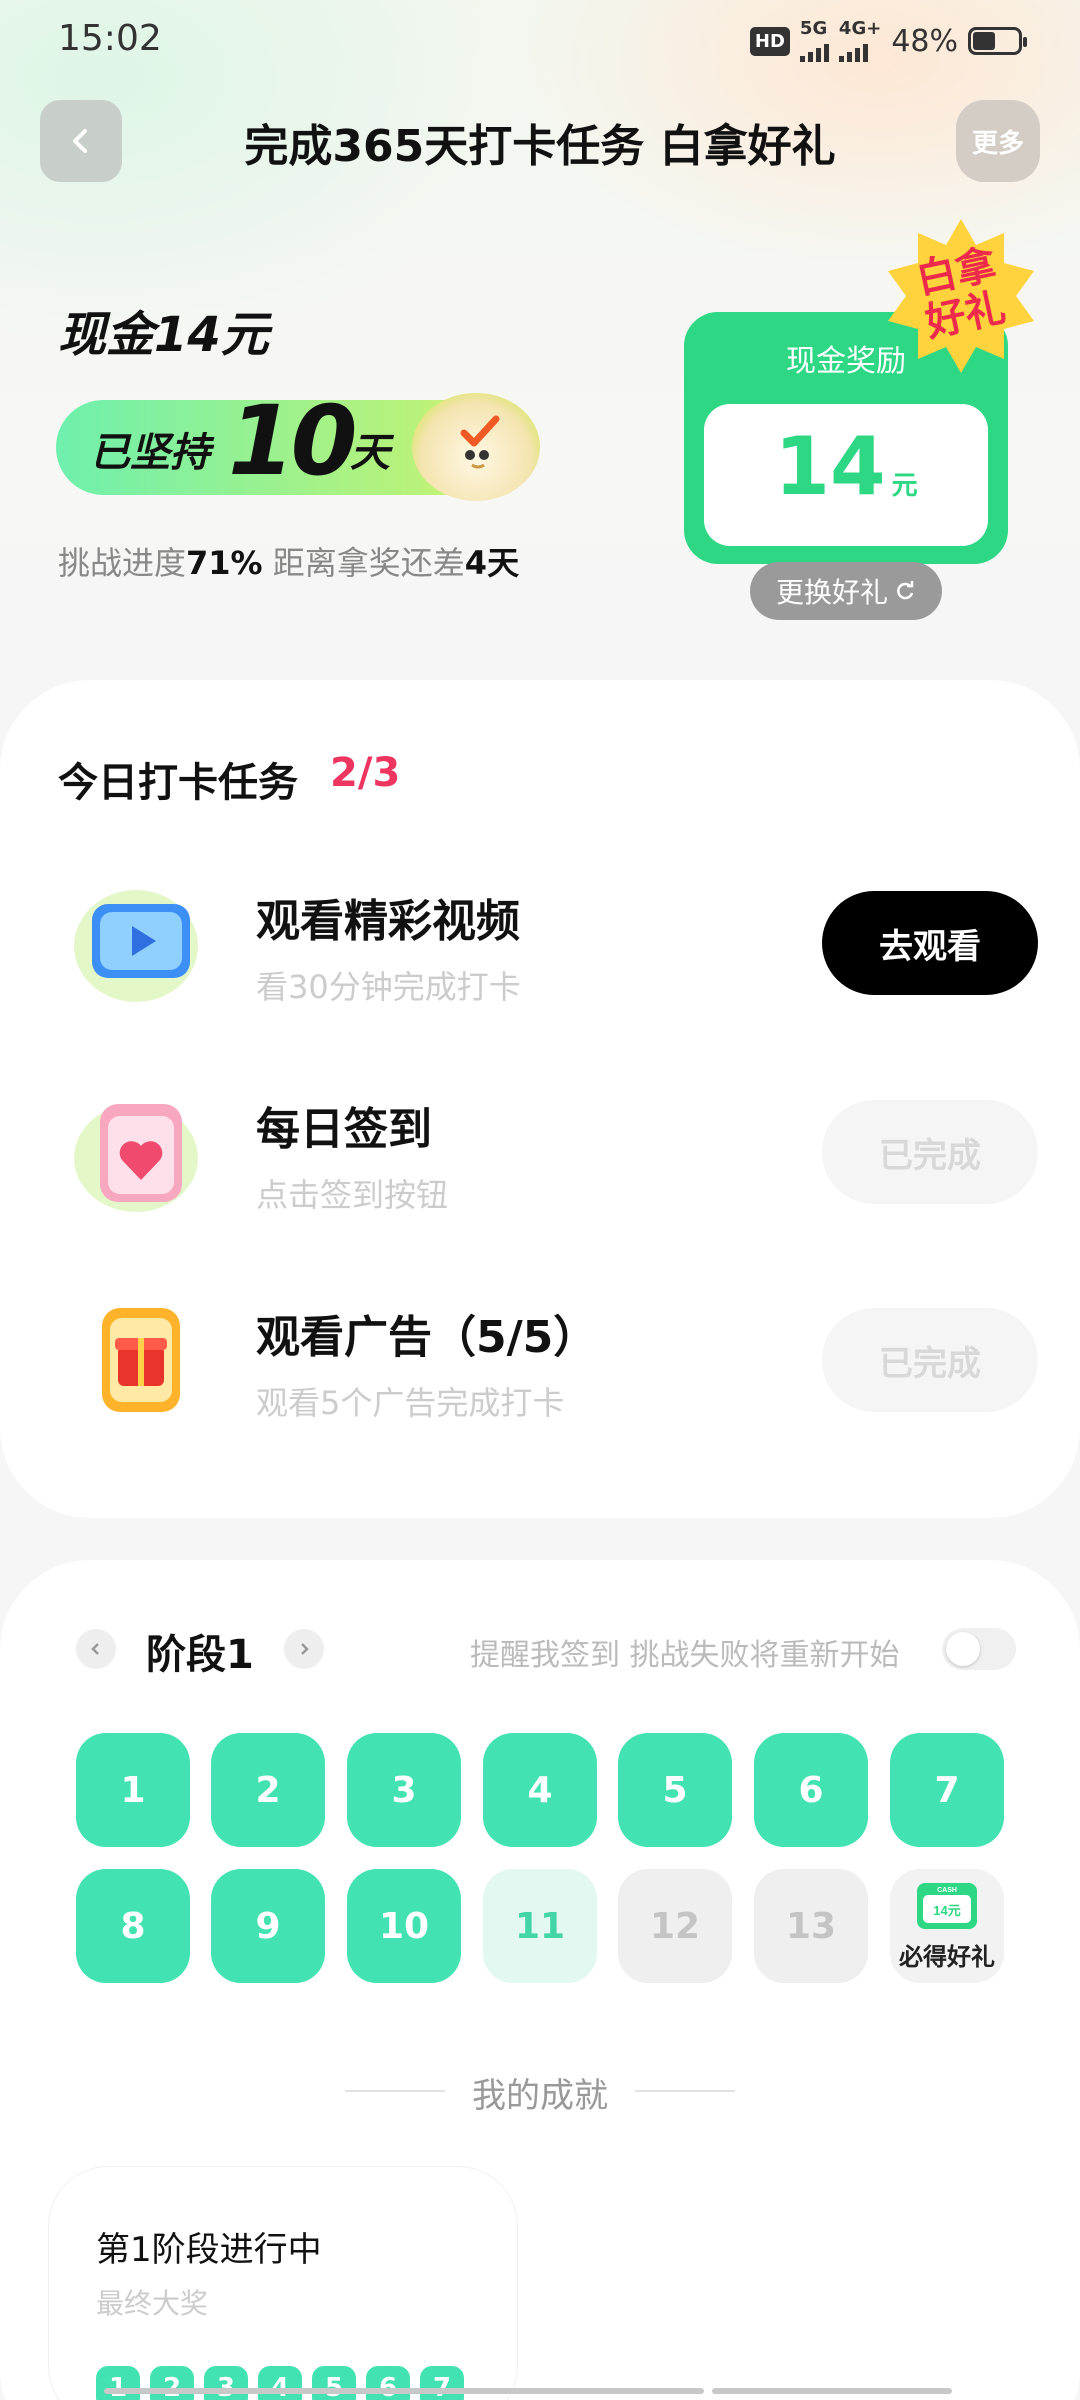 The height and width of the screenshot is (2400, 1080). I want to click on hd-icon: HD, so click(769, 41).